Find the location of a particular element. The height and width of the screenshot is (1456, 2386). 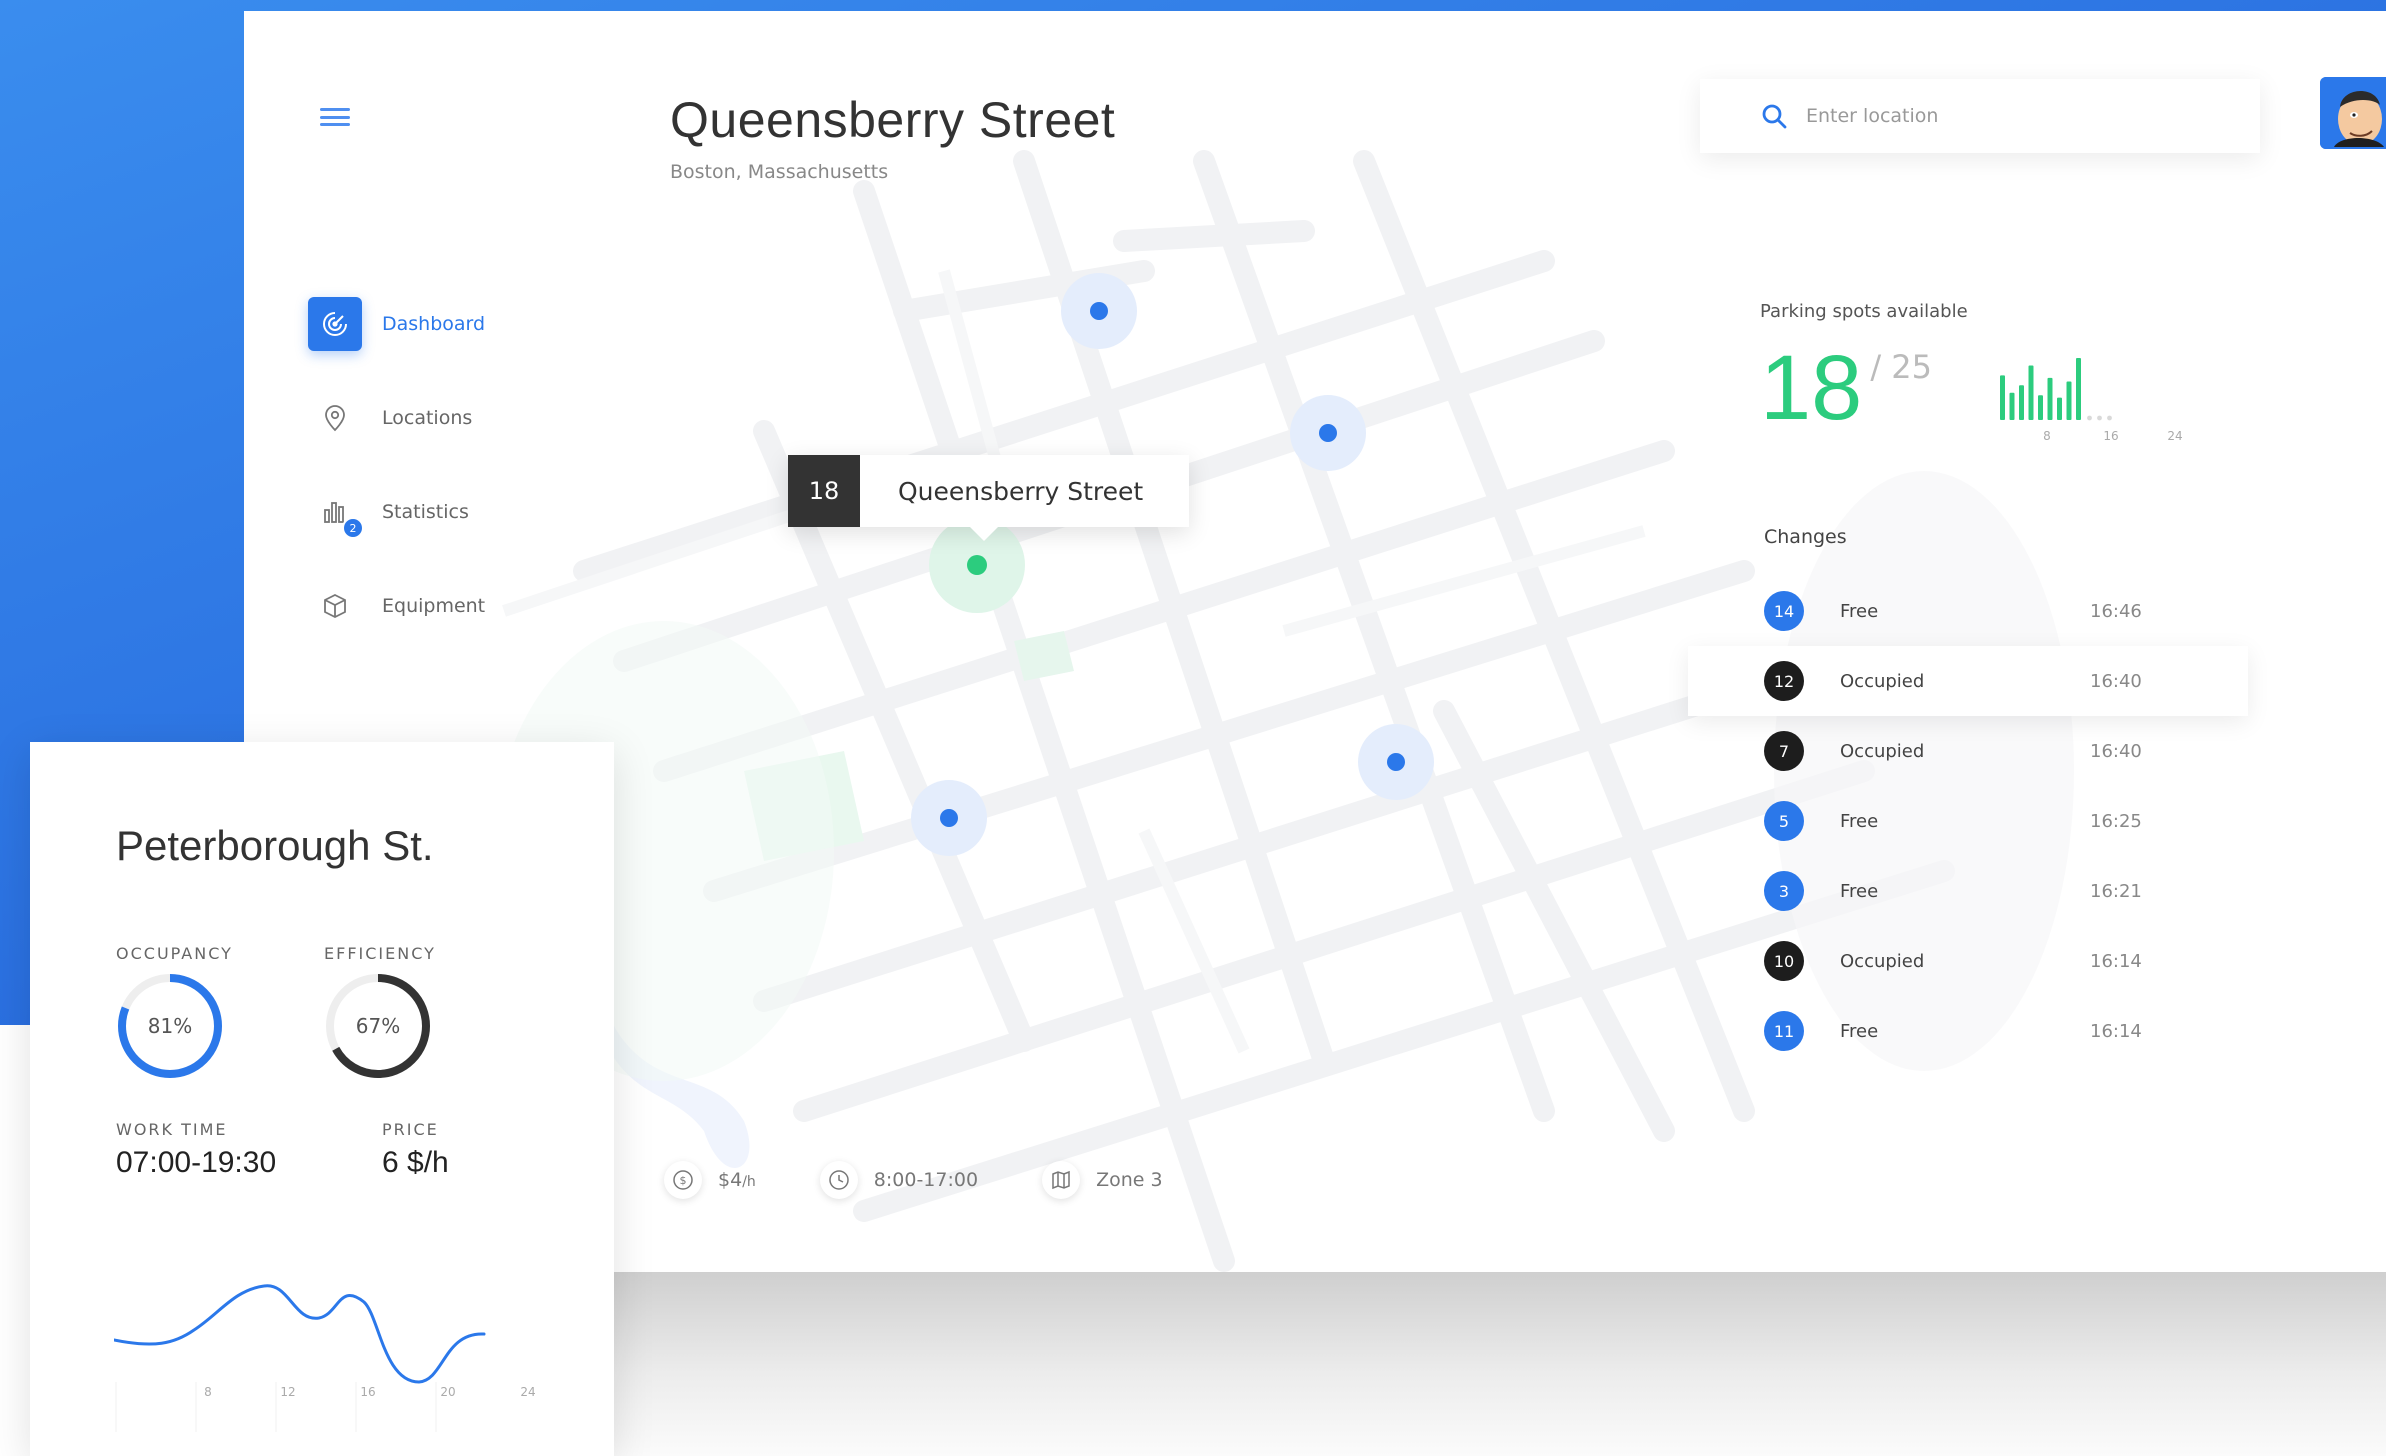

zone-info: Zone 3 is located at coordinates (1102, 1180).